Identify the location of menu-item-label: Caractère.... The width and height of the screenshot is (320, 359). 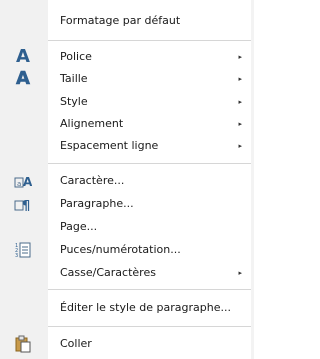
(92, 180).